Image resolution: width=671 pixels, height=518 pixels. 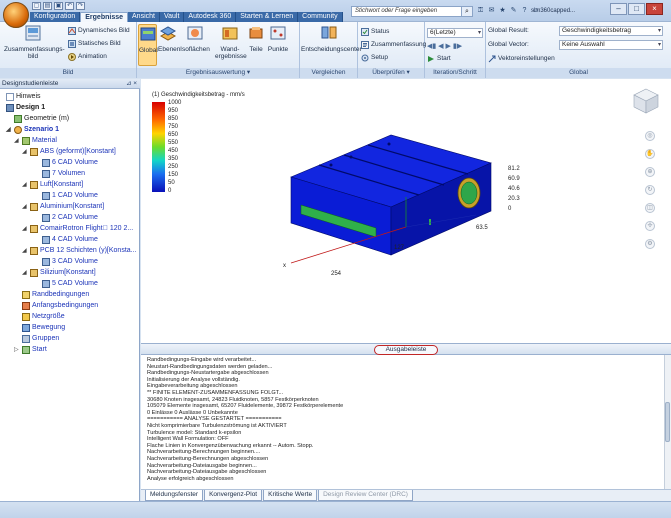 I want to click on help-icon: ?, so click(x=524, y=11).